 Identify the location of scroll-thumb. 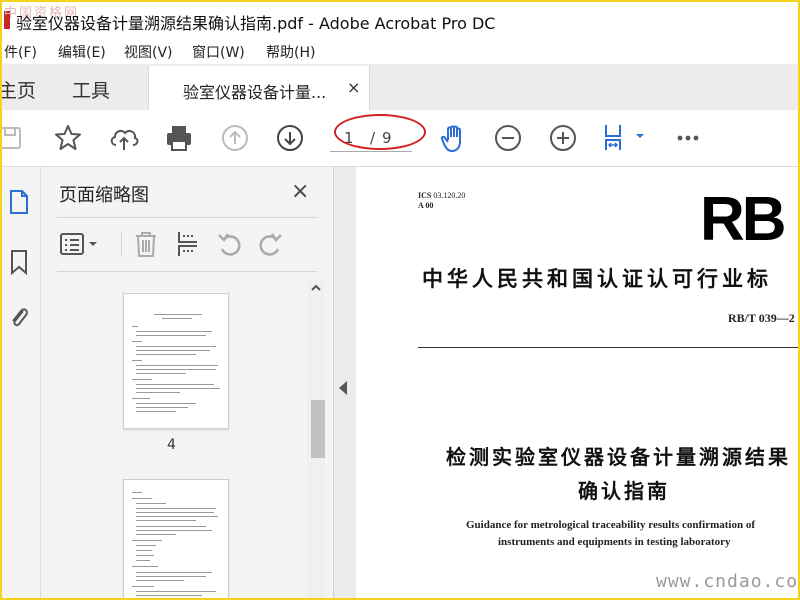
(318, 429).